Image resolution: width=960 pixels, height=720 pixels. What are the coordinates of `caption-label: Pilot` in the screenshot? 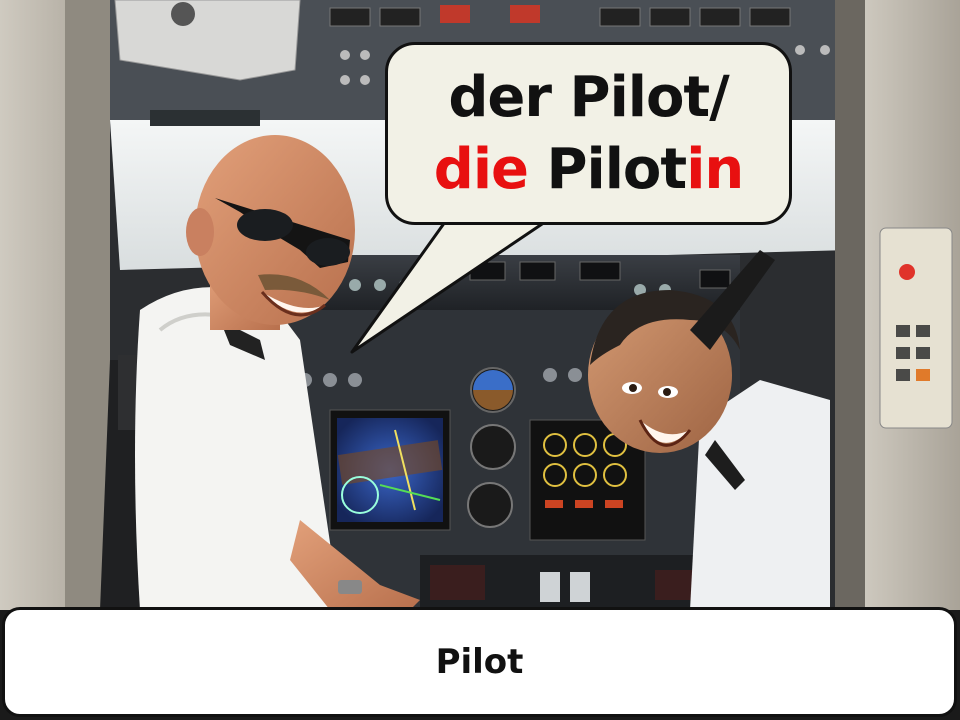 It's located at (479, 662).